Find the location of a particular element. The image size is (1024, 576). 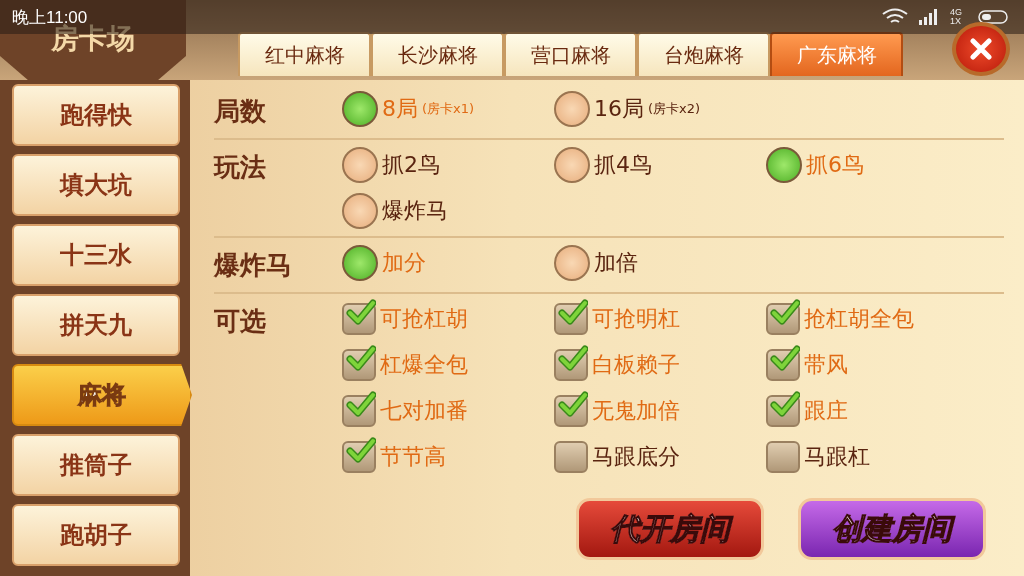

option-label: 跟庄 is located at coordinates (826, 411).